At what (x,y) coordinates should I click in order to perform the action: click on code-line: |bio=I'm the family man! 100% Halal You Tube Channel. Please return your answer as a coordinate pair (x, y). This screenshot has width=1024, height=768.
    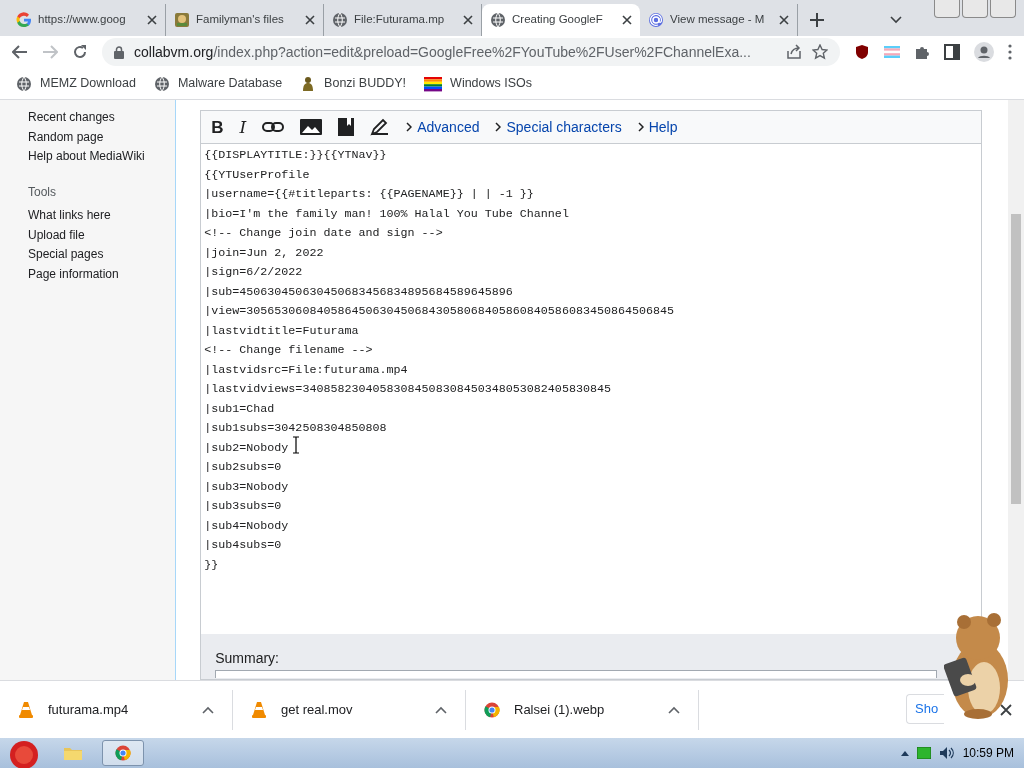
    Looking at the image, I should click on (386, 214).